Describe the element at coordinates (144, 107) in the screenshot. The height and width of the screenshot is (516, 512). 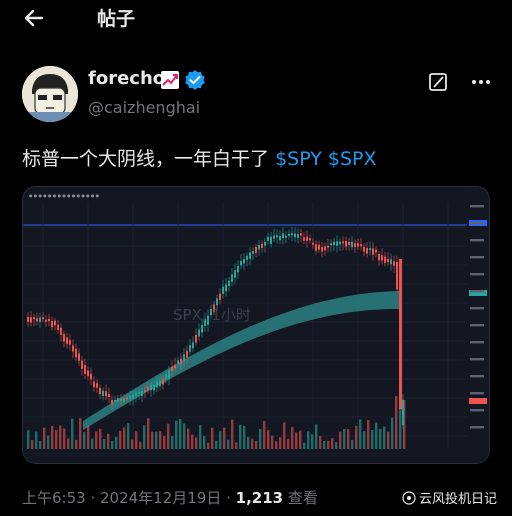
I see `author-handle: @caizhenghai` at that location.